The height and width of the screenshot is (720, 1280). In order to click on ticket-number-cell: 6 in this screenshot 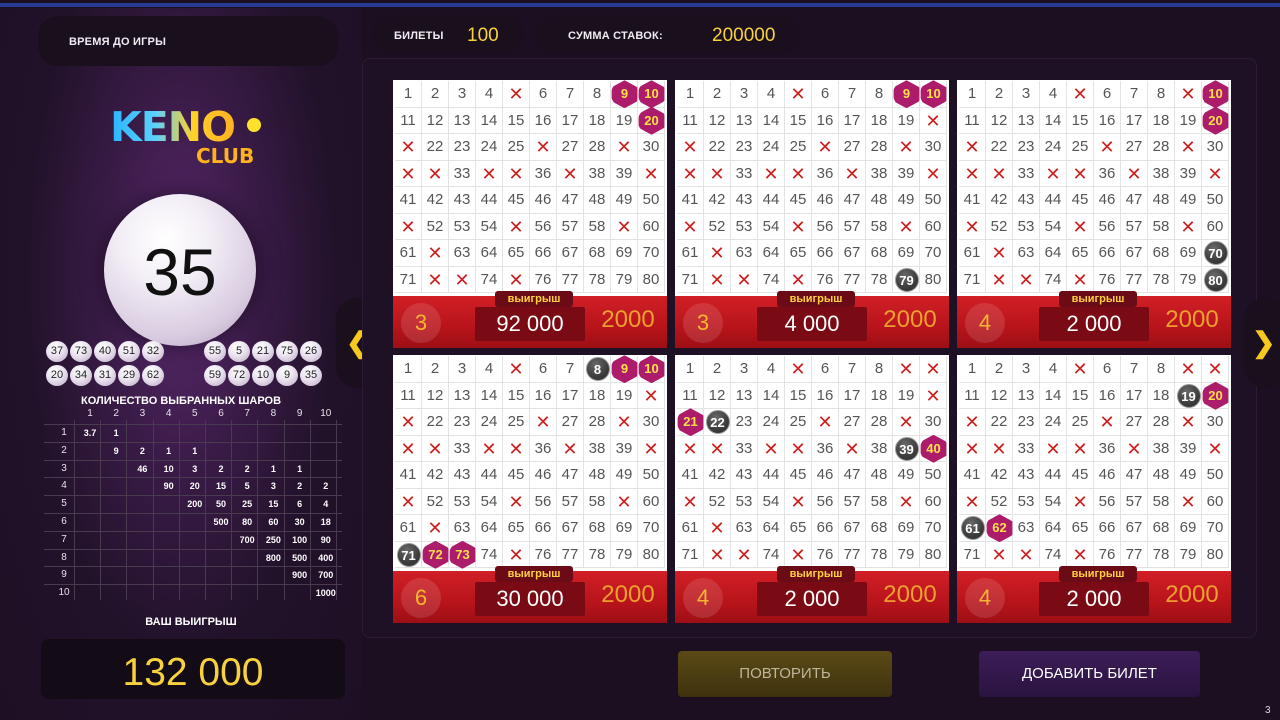, I will do `click(825, 369)`.